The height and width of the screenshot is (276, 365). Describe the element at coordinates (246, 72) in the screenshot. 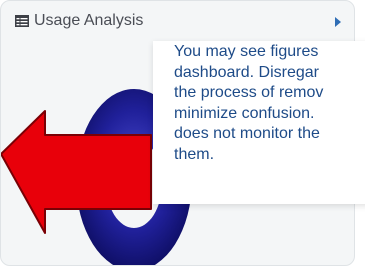

I see `notice-line: dashboard. Disregar` at that location.